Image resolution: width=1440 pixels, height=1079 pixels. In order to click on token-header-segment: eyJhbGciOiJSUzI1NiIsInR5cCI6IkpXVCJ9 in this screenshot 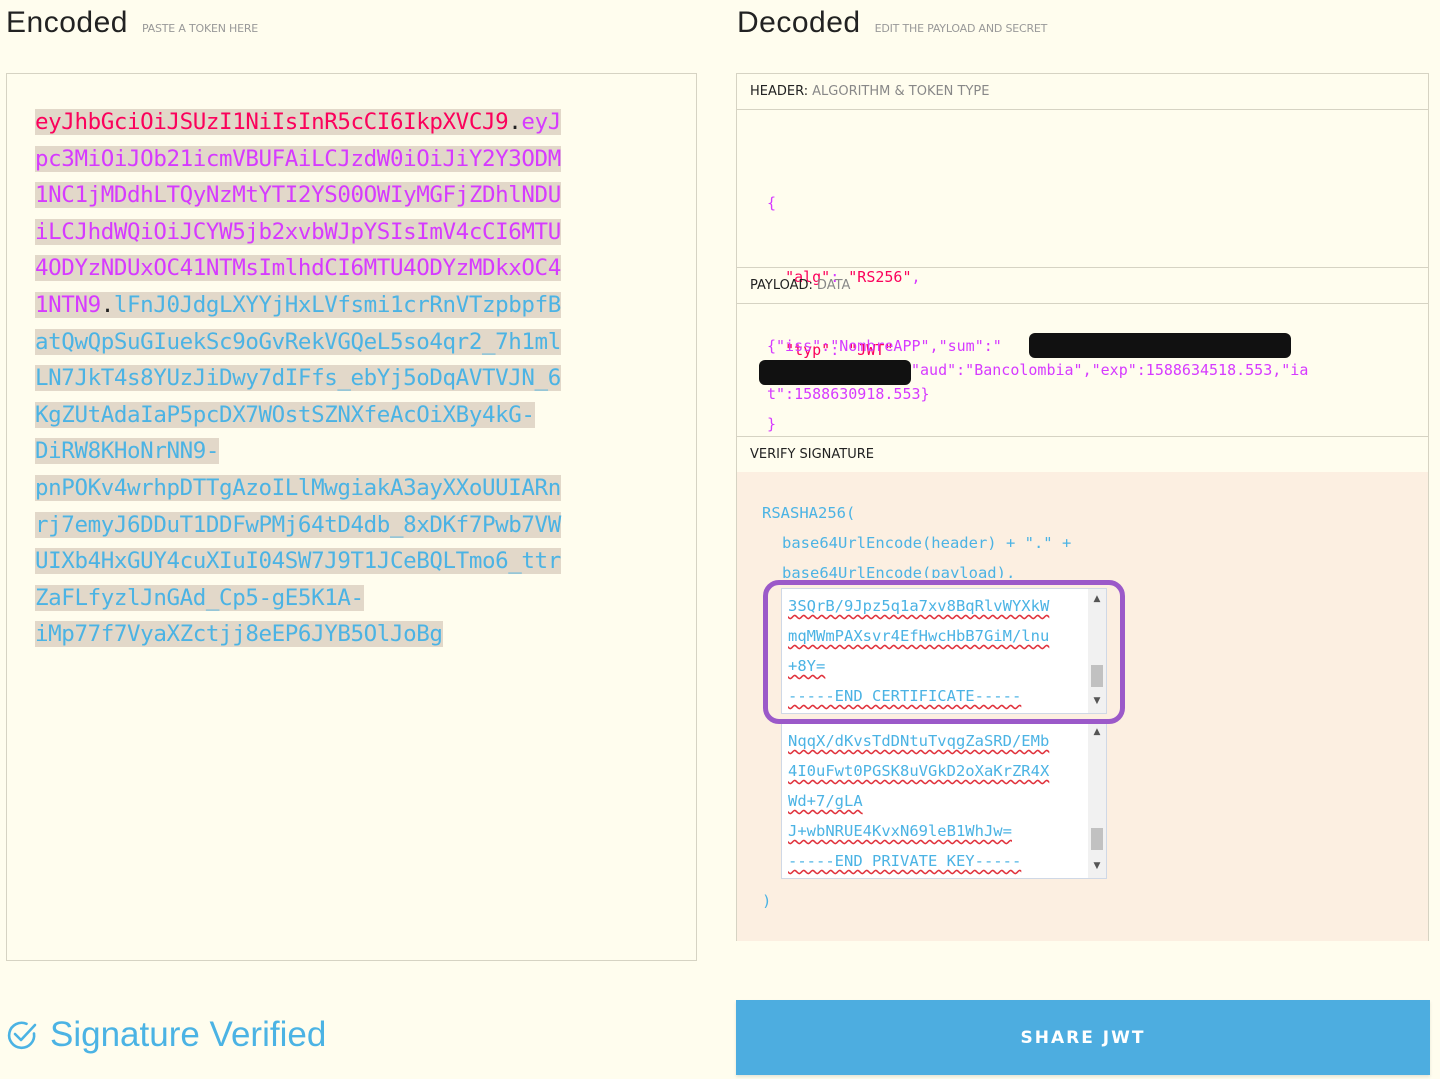, I will do `click(272, 122)`.